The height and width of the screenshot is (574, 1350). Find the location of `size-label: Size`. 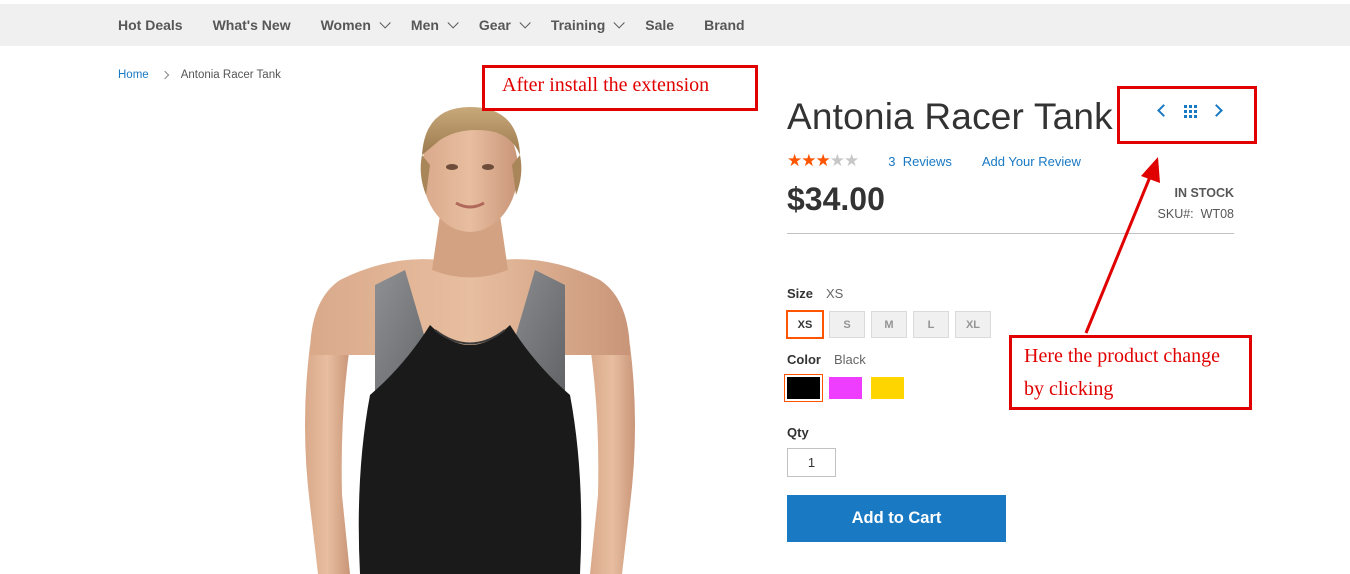

size-label: Size is located at coordinates (800, 293).